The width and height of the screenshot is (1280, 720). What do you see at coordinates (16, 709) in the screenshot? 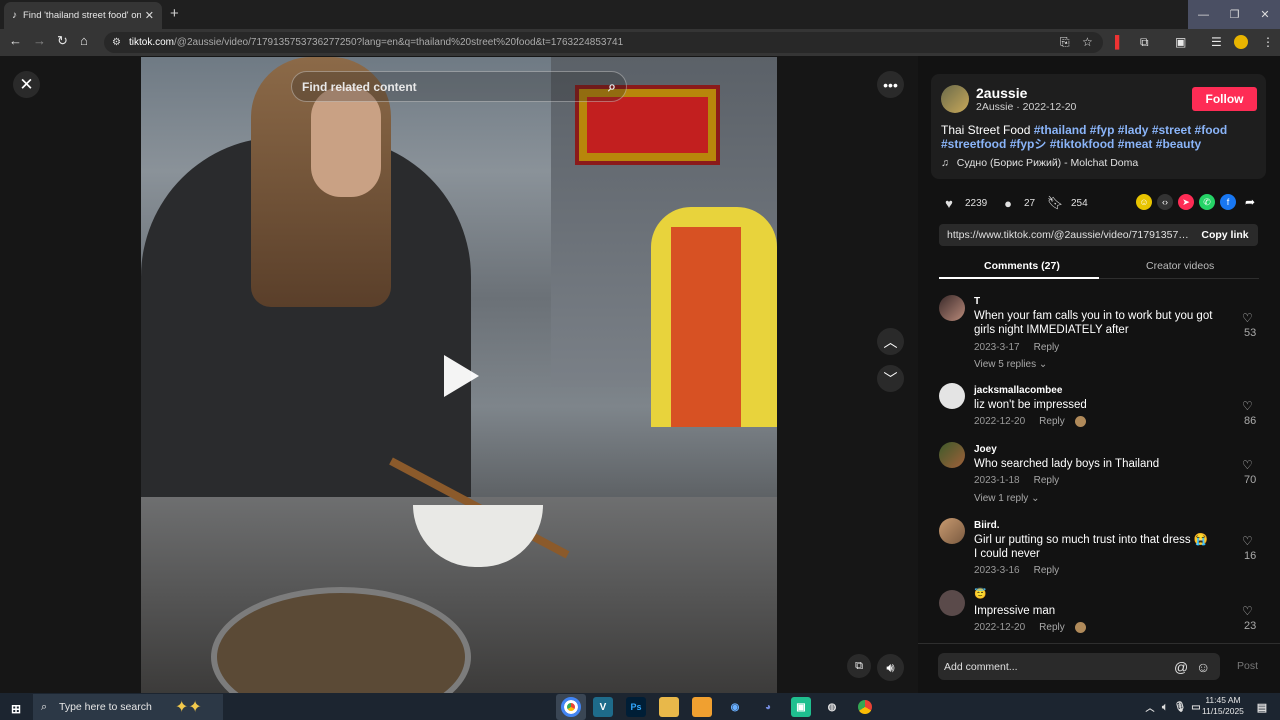
I see `windows-start-icon: ⊞` at bounding box center [16, 709].